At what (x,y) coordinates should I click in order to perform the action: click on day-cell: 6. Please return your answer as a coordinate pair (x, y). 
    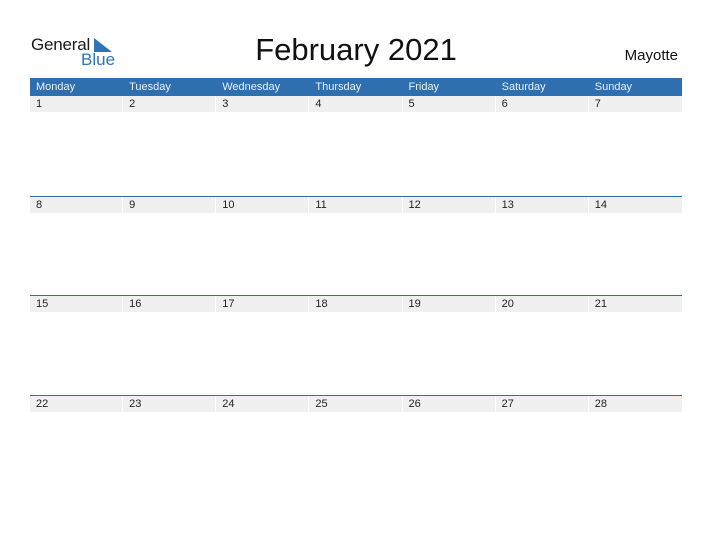
    Looking at the image, I should click on (542, 104).